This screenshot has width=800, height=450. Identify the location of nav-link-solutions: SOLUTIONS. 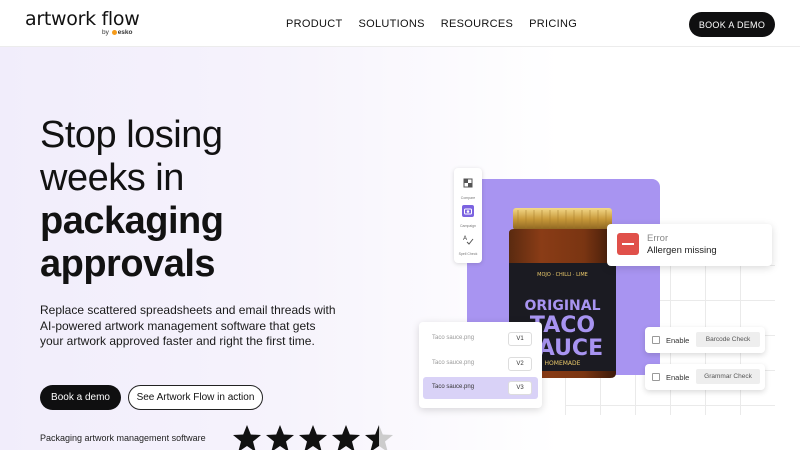
(392, 24).